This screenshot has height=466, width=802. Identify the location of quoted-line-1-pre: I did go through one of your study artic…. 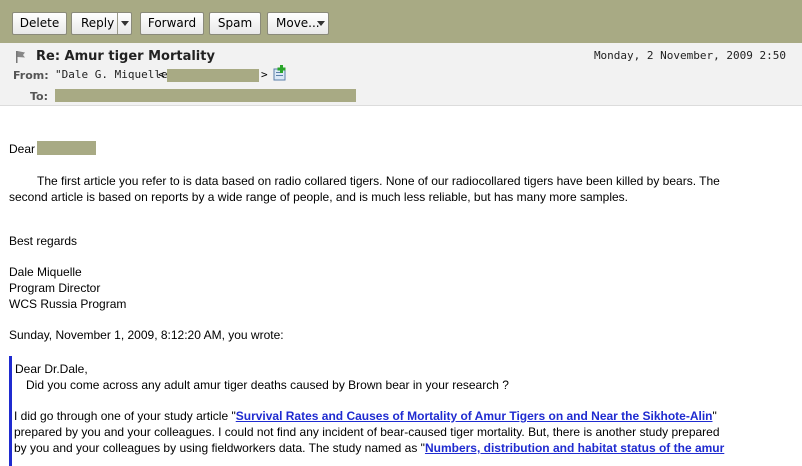
(125, 416).